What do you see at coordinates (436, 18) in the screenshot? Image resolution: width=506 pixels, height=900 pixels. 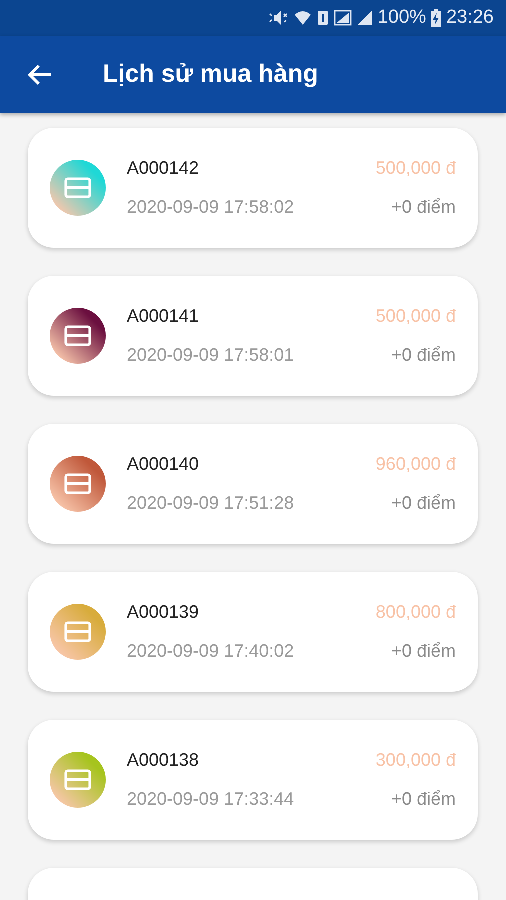 I see `battery-charging-icon` at bounding box center [436, 18].